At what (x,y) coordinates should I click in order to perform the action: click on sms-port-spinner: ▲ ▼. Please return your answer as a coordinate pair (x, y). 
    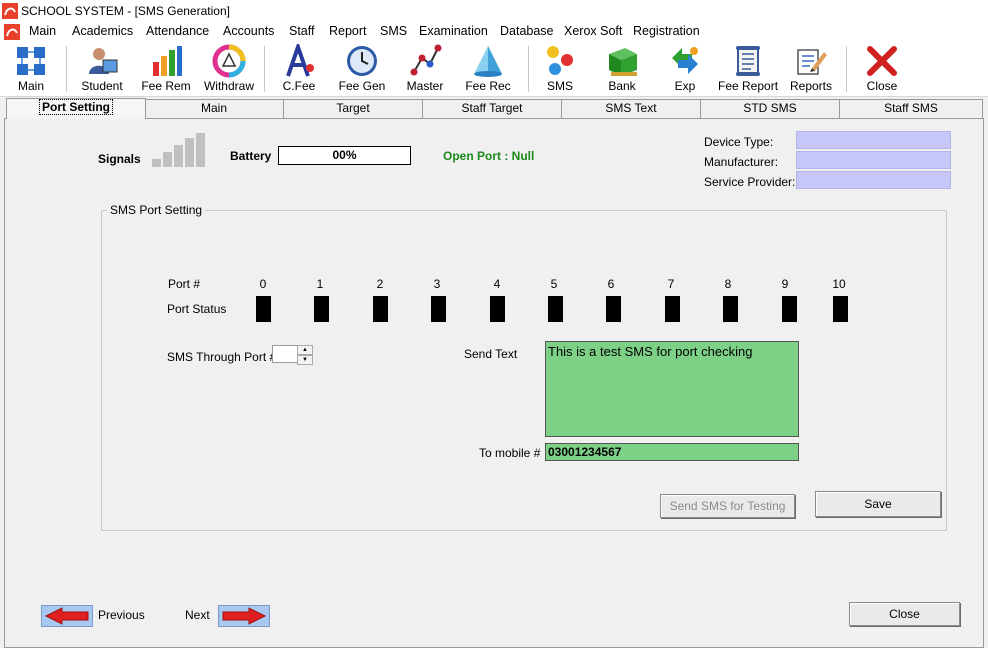
    Looking at the image, I should click on (292, 355).